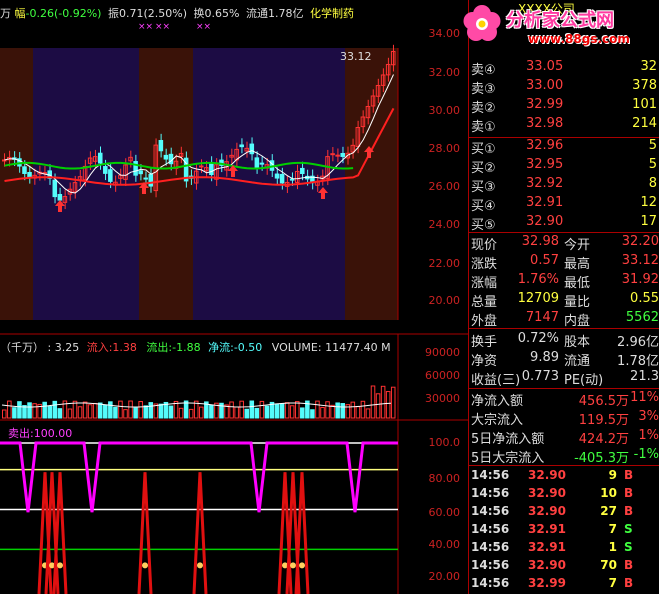 This screenshot has width=659, height=594. What do you see at coordinates (124, 347) in the screenshot?
I see `inflow-value: 1.38` at bounding box center [124, 347].